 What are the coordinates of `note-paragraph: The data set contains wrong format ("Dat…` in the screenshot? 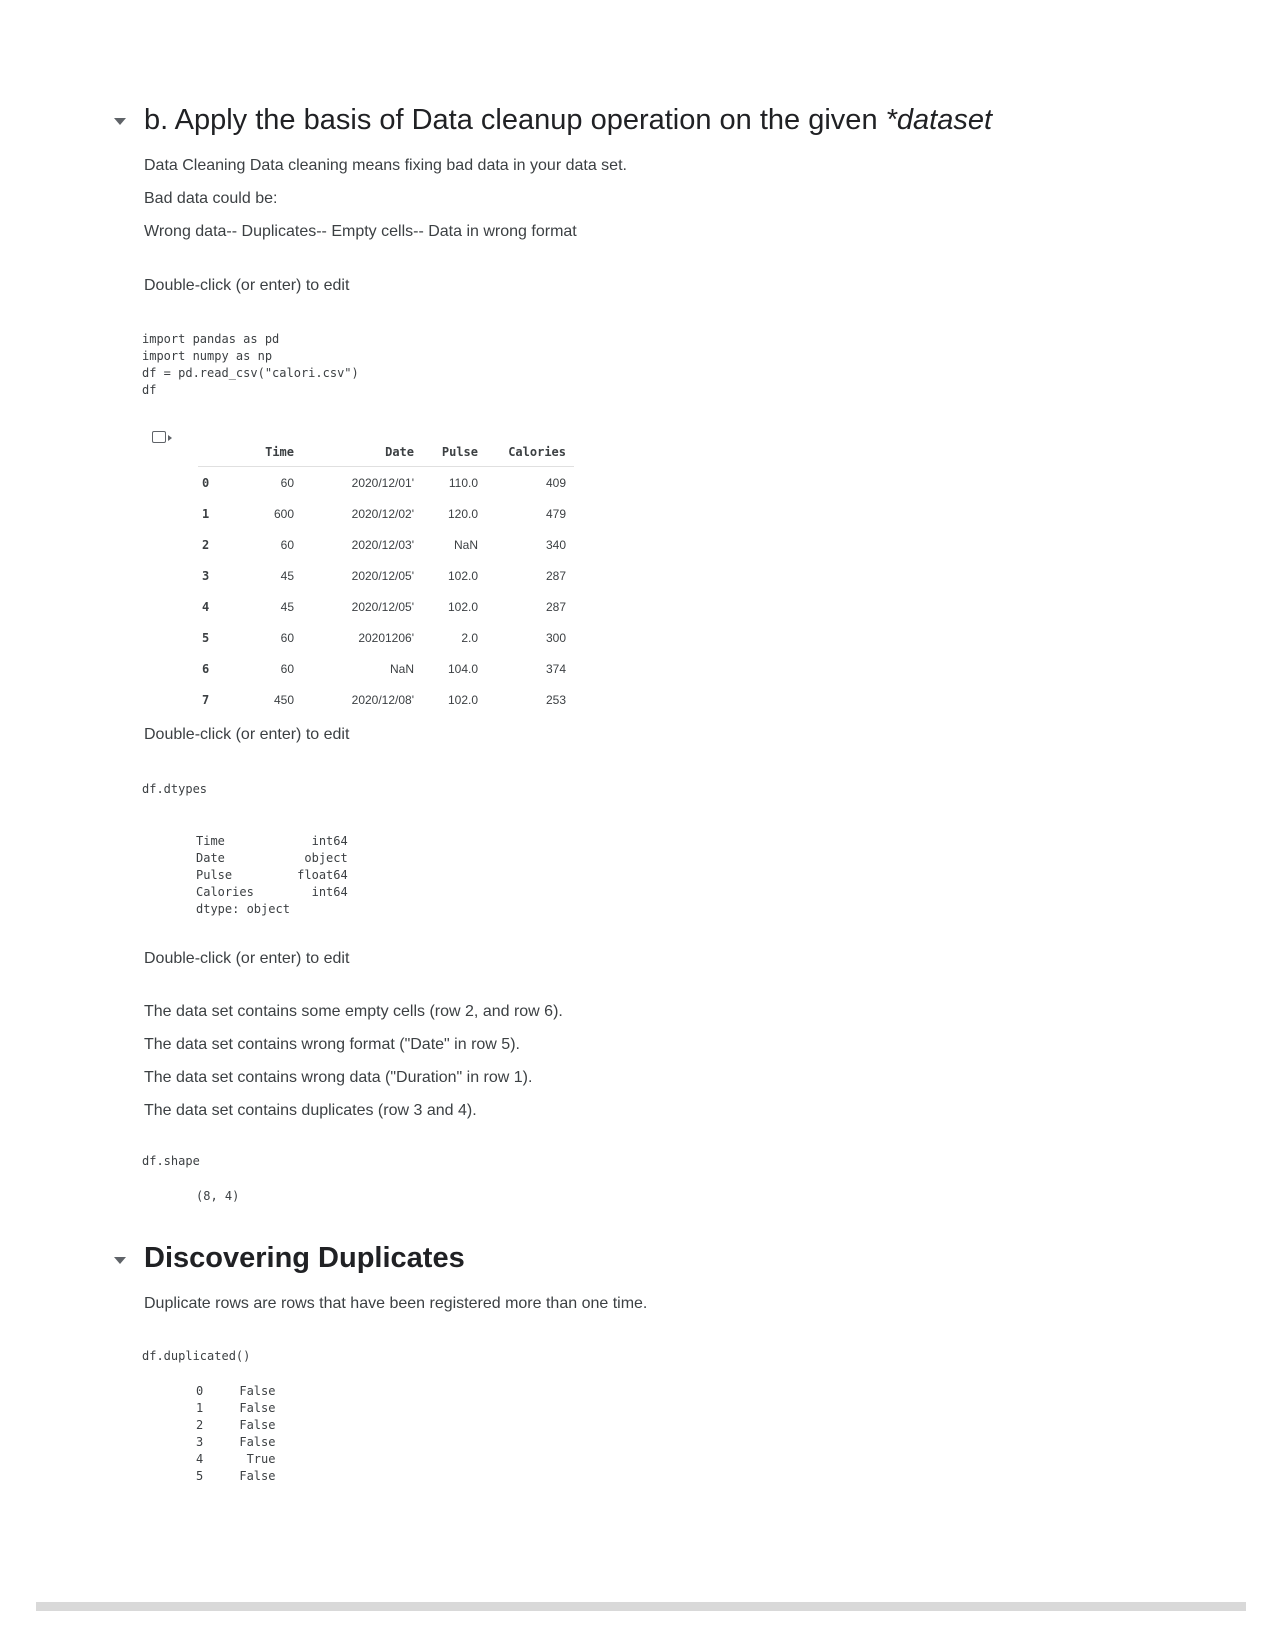 It's located at (332, 1044).